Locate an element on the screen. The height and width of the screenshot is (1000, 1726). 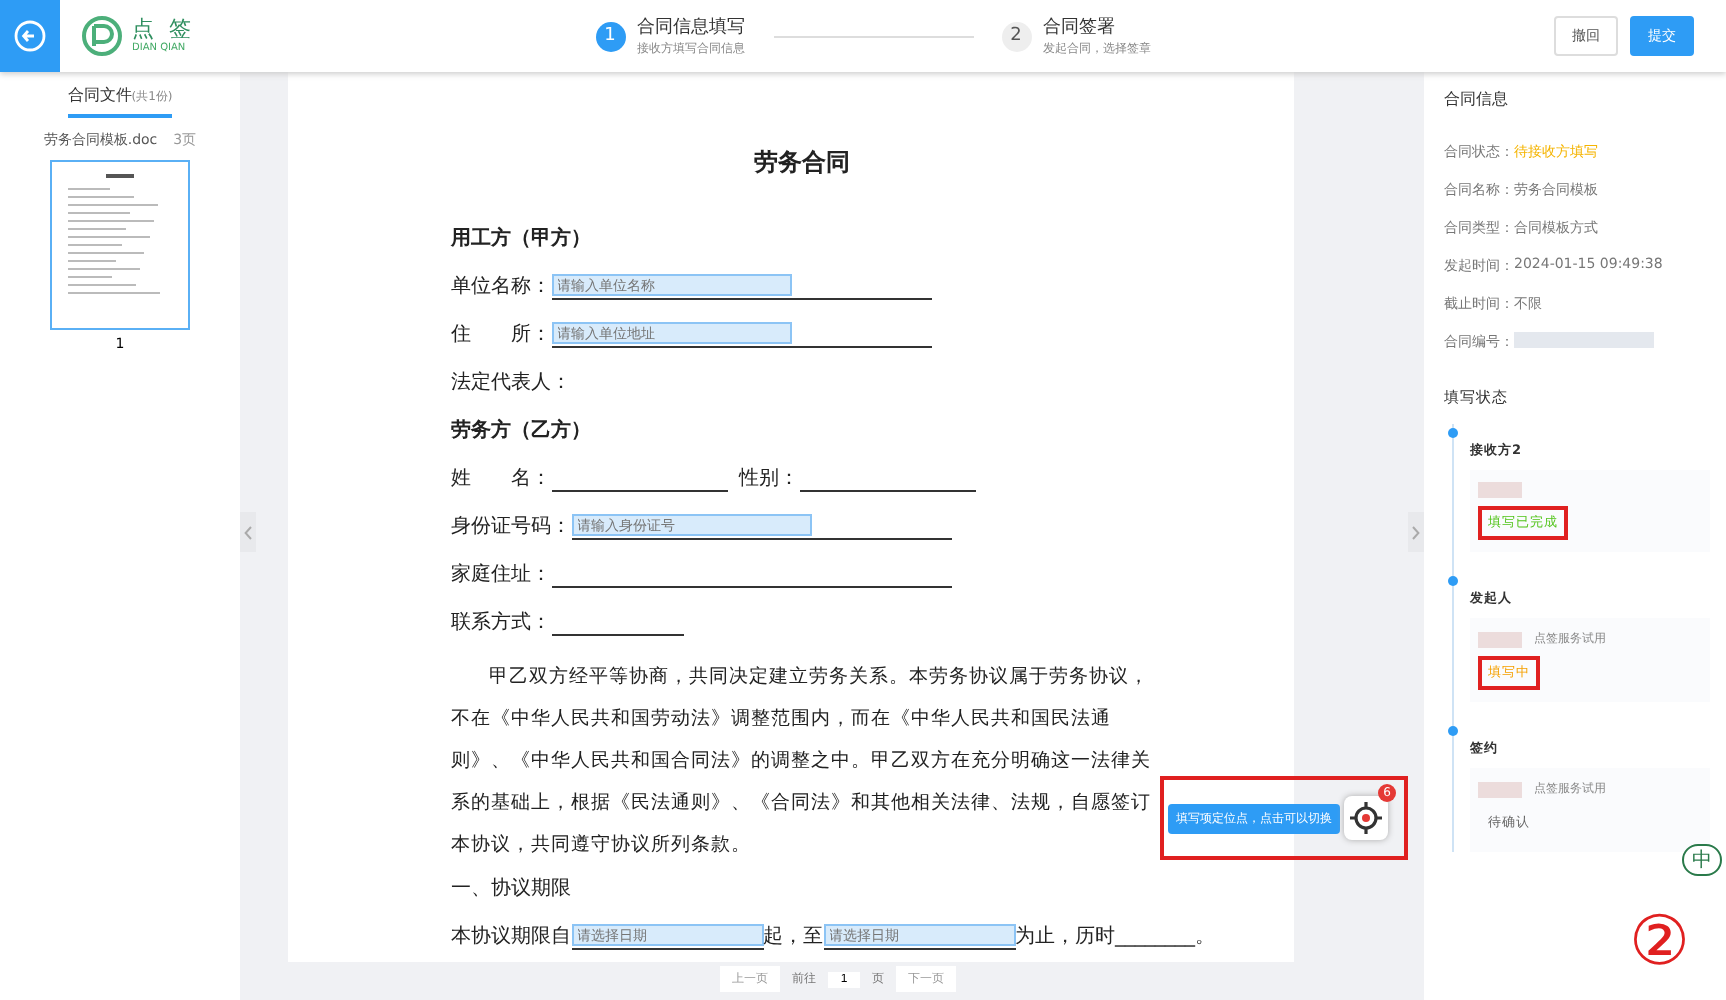
field-label: 住 所： is located at coordinates (501, 334).